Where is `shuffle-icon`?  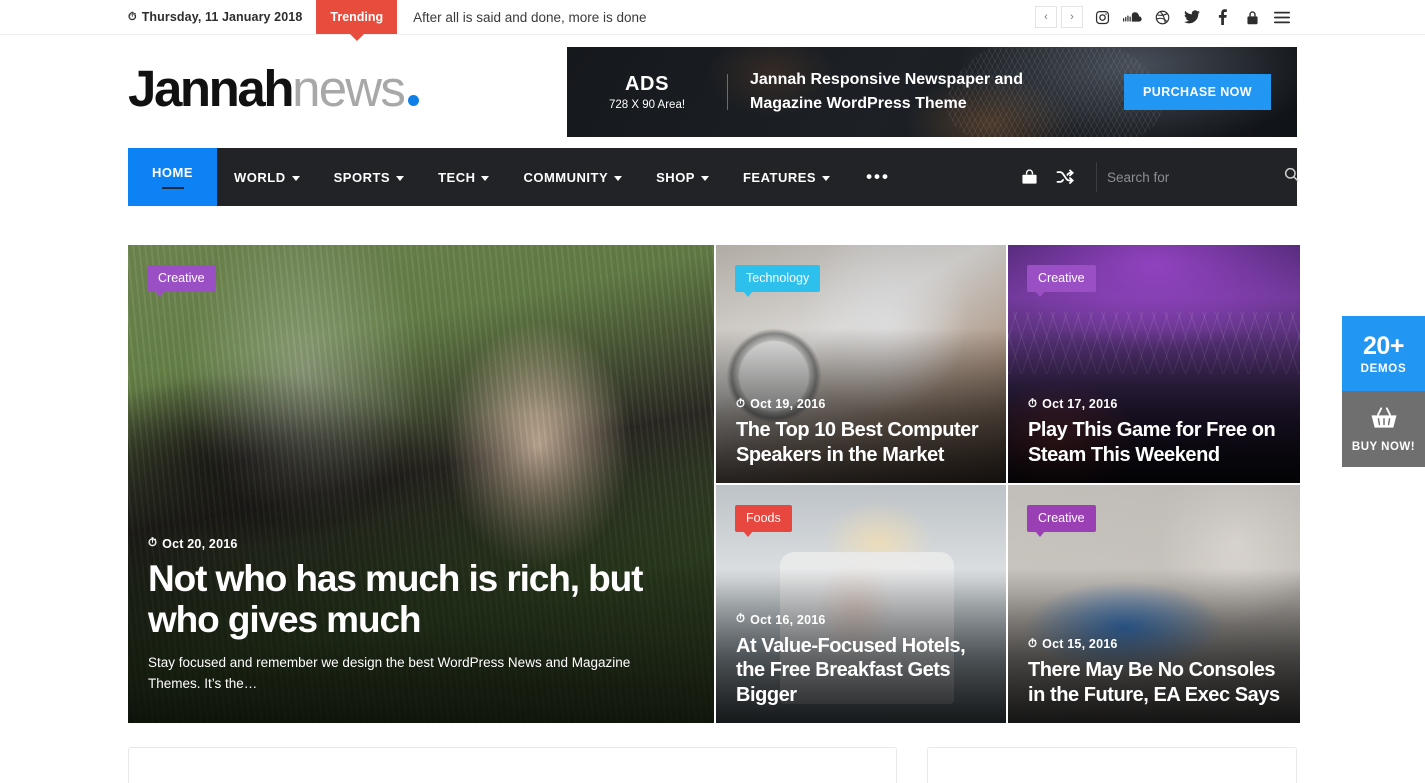 shuffle-icon is located at coordinates (1064, 177).